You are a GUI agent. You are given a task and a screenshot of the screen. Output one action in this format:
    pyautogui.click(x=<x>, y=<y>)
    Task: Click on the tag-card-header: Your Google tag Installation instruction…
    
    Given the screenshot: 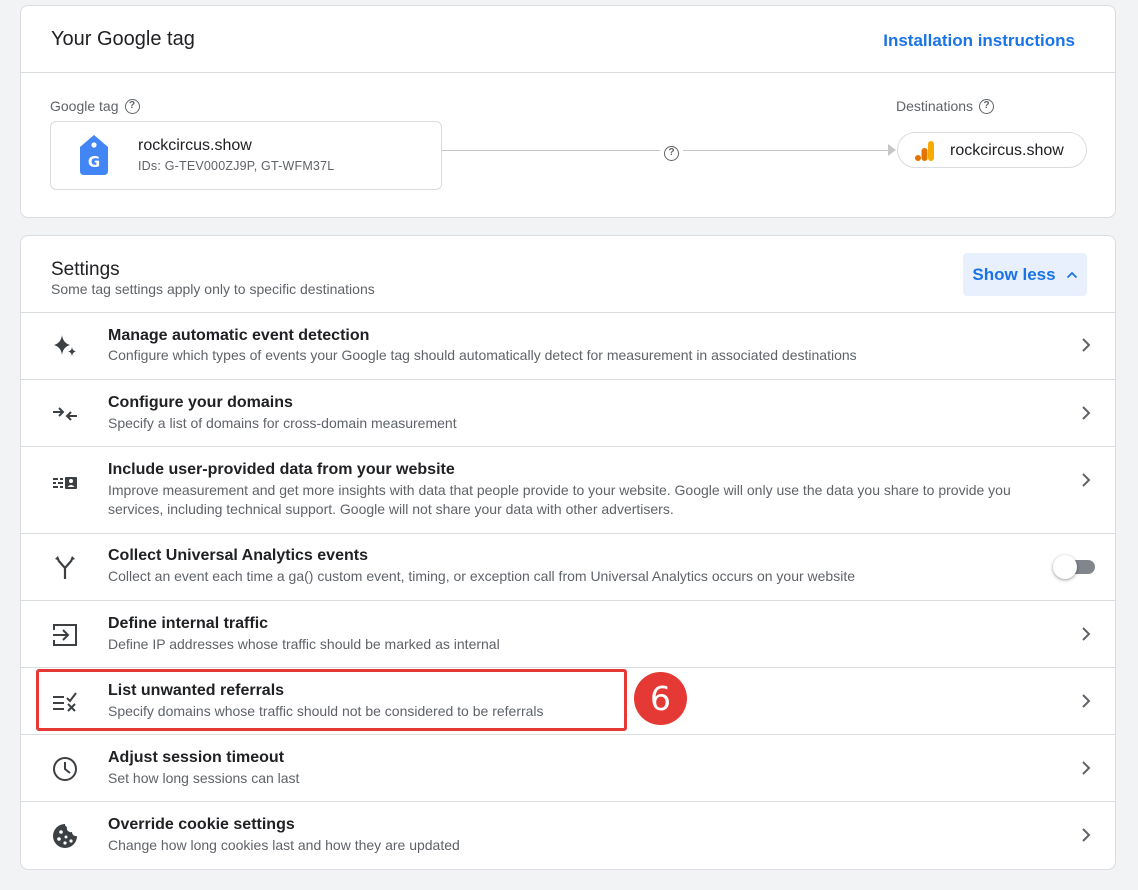 What is the action you would take?
    pyautogui.click(x=568, y=39)
    